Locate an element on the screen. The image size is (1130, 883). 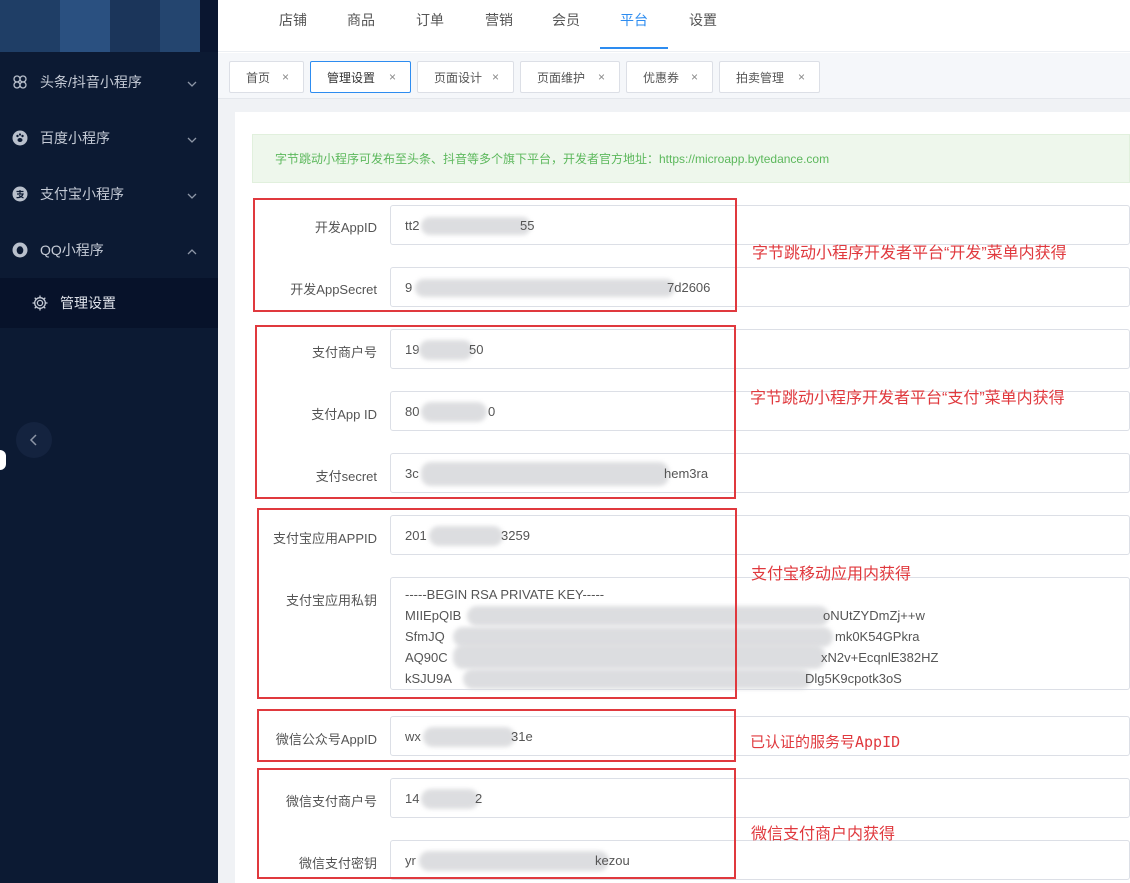
key-line: AQ90C xN2v+EcqnlE382HZ is located at coordinates (760, 657).